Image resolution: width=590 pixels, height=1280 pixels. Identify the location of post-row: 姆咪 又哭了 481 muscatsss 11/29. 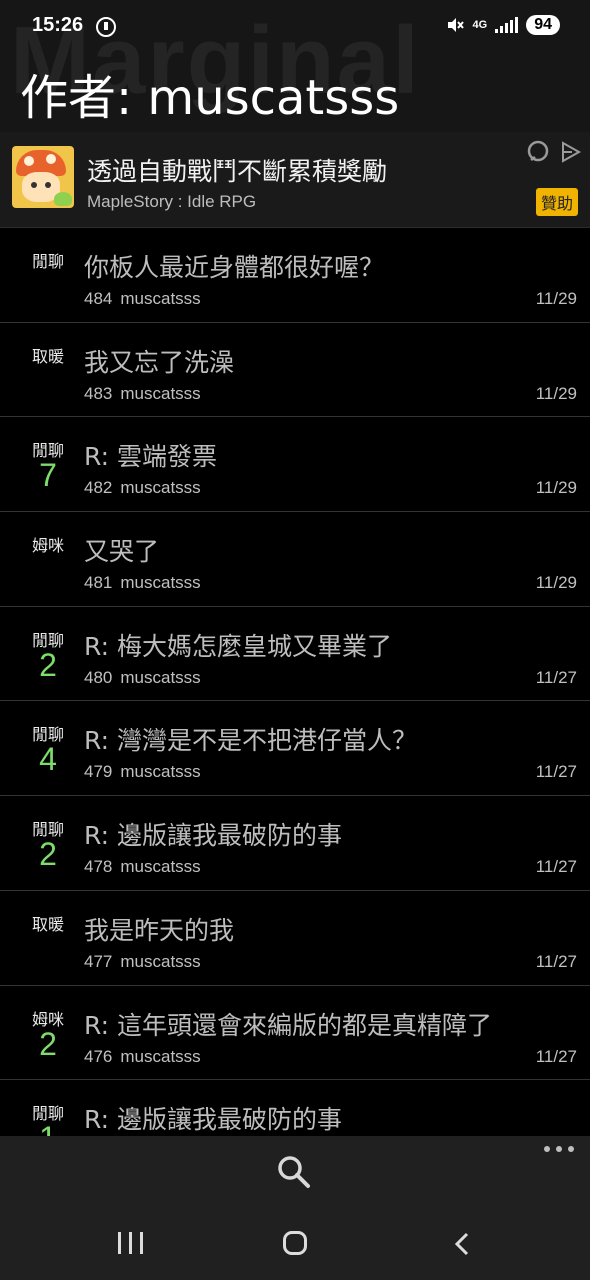
(295, 559).